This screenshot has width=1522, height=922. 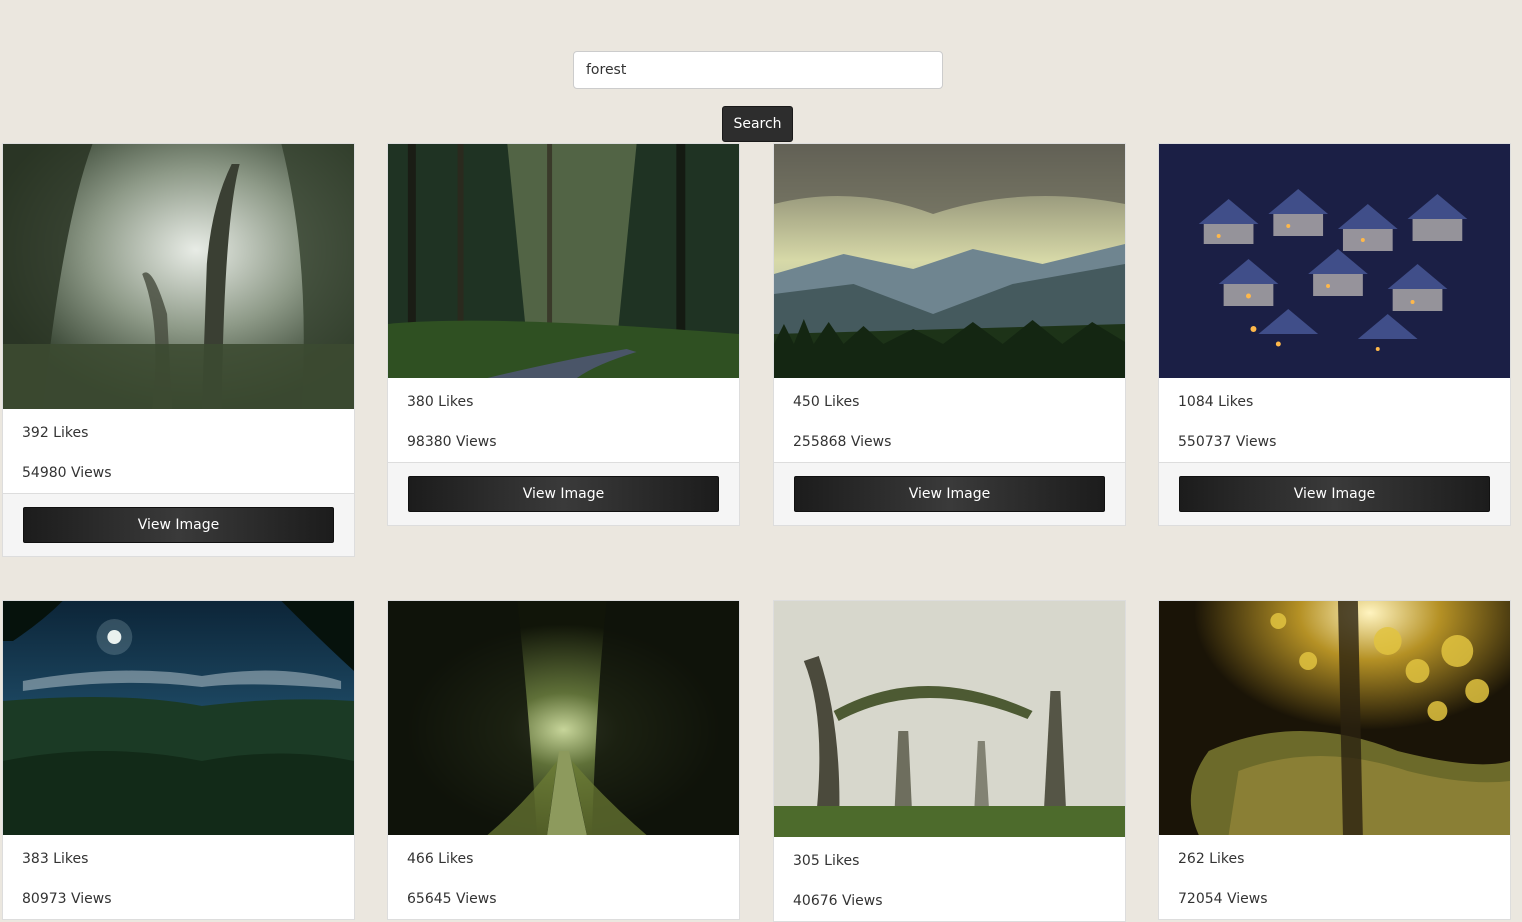 What do you see at coordinates (1334, 877) in the screenshot?
I see `card-info: 262 Likes 72054 Views` at bounding box center [1334, 877].